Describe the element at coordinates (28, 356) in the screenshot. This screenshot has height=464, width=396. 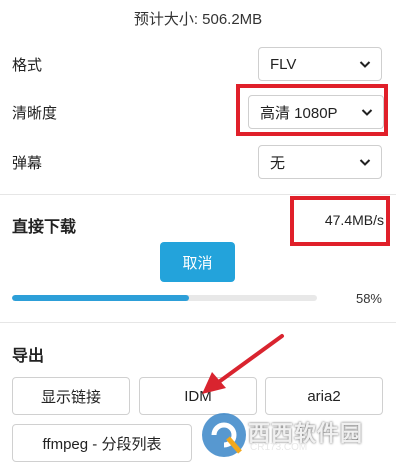
I see `export-title: 导出` at that location.